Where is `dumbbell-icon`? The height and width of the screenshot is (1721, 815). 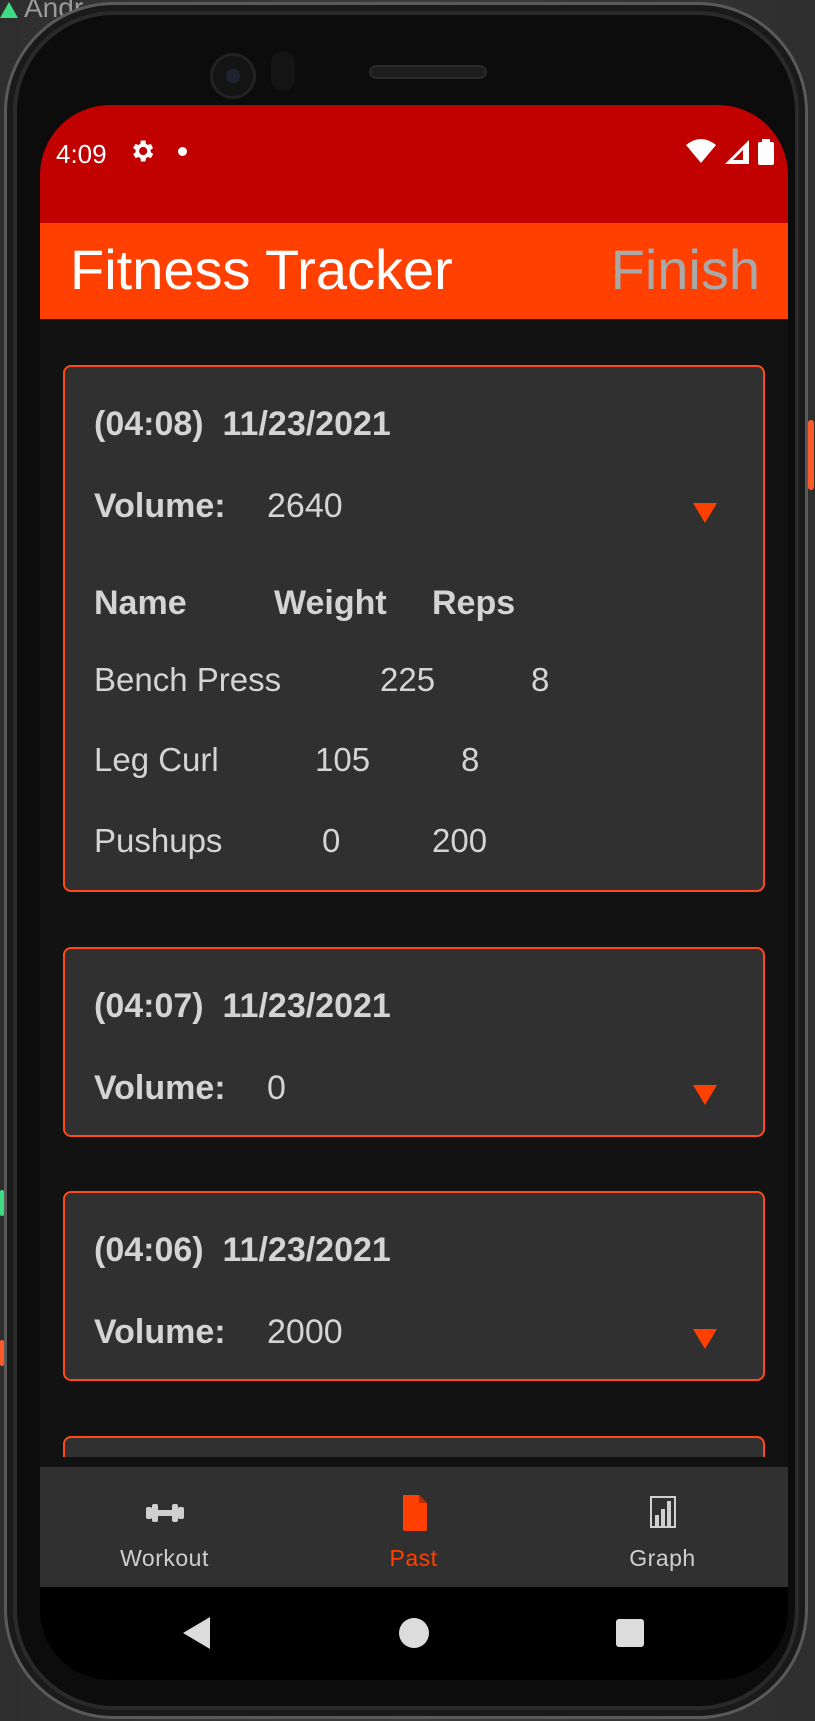 dumbbell-icon is located at coordinates (164, 1513).